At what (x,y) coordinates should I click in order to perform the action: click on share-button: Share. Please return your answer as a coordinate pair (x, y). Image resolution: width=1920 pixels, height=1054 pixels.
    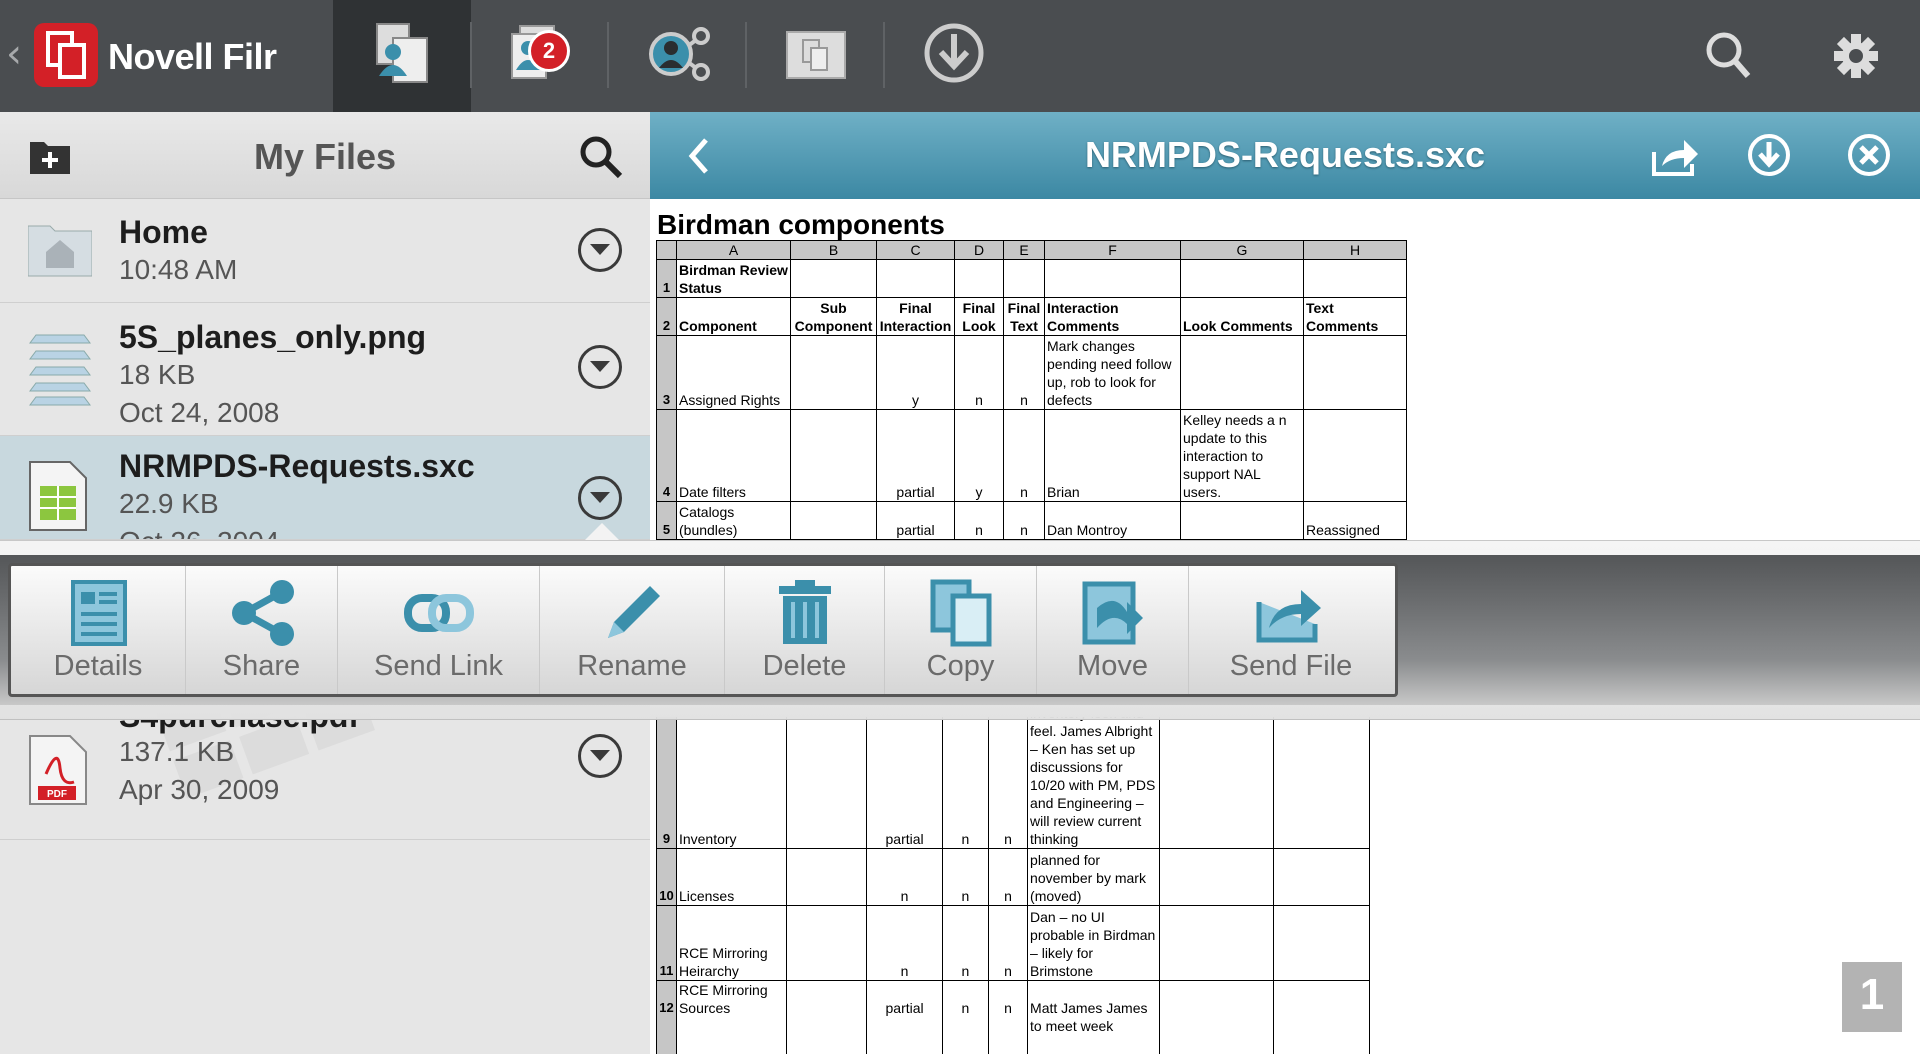
    Looking at the image, I should click on (262, 630).